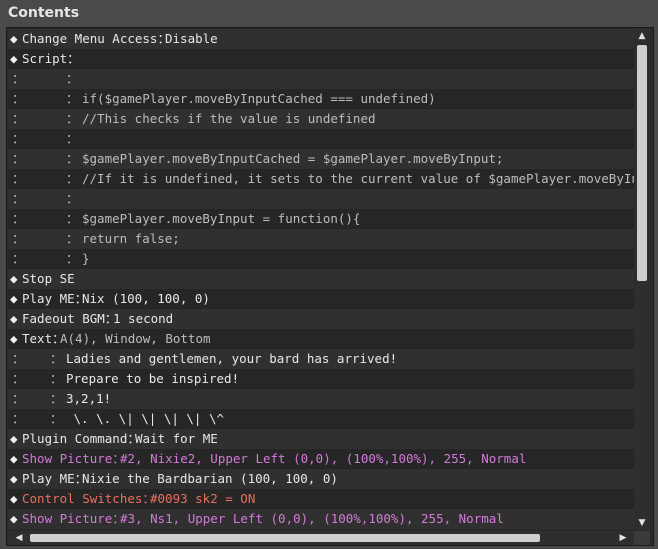 This screenshot has height=549, width=658. What do you see at coordinates (143, 318) in the screenshot?
I see `command-value: 1 second` at bounding box center [143, 318].